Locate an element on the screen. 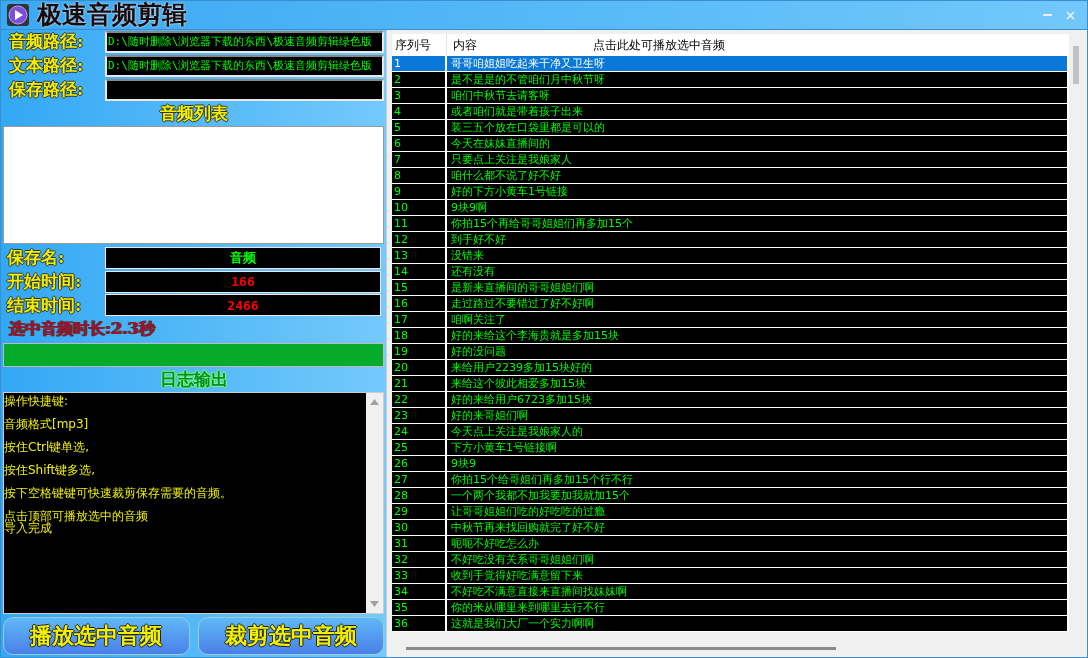 This screenshot has width=1088, height=658. row-text: 到手好不好 is located at coordinates (478, 239).